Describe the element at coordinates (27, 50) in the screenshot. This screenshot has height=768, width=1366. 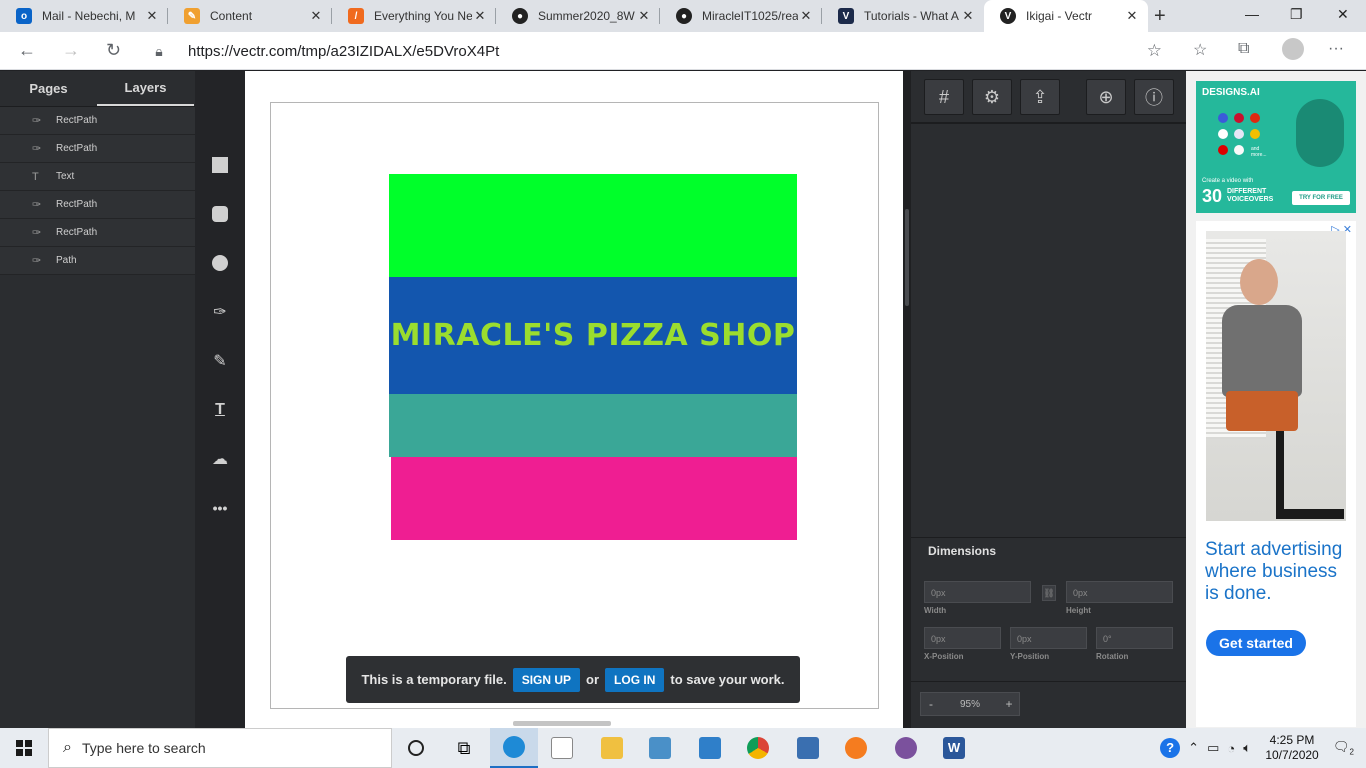
I see `back-icon: ←` at that location.